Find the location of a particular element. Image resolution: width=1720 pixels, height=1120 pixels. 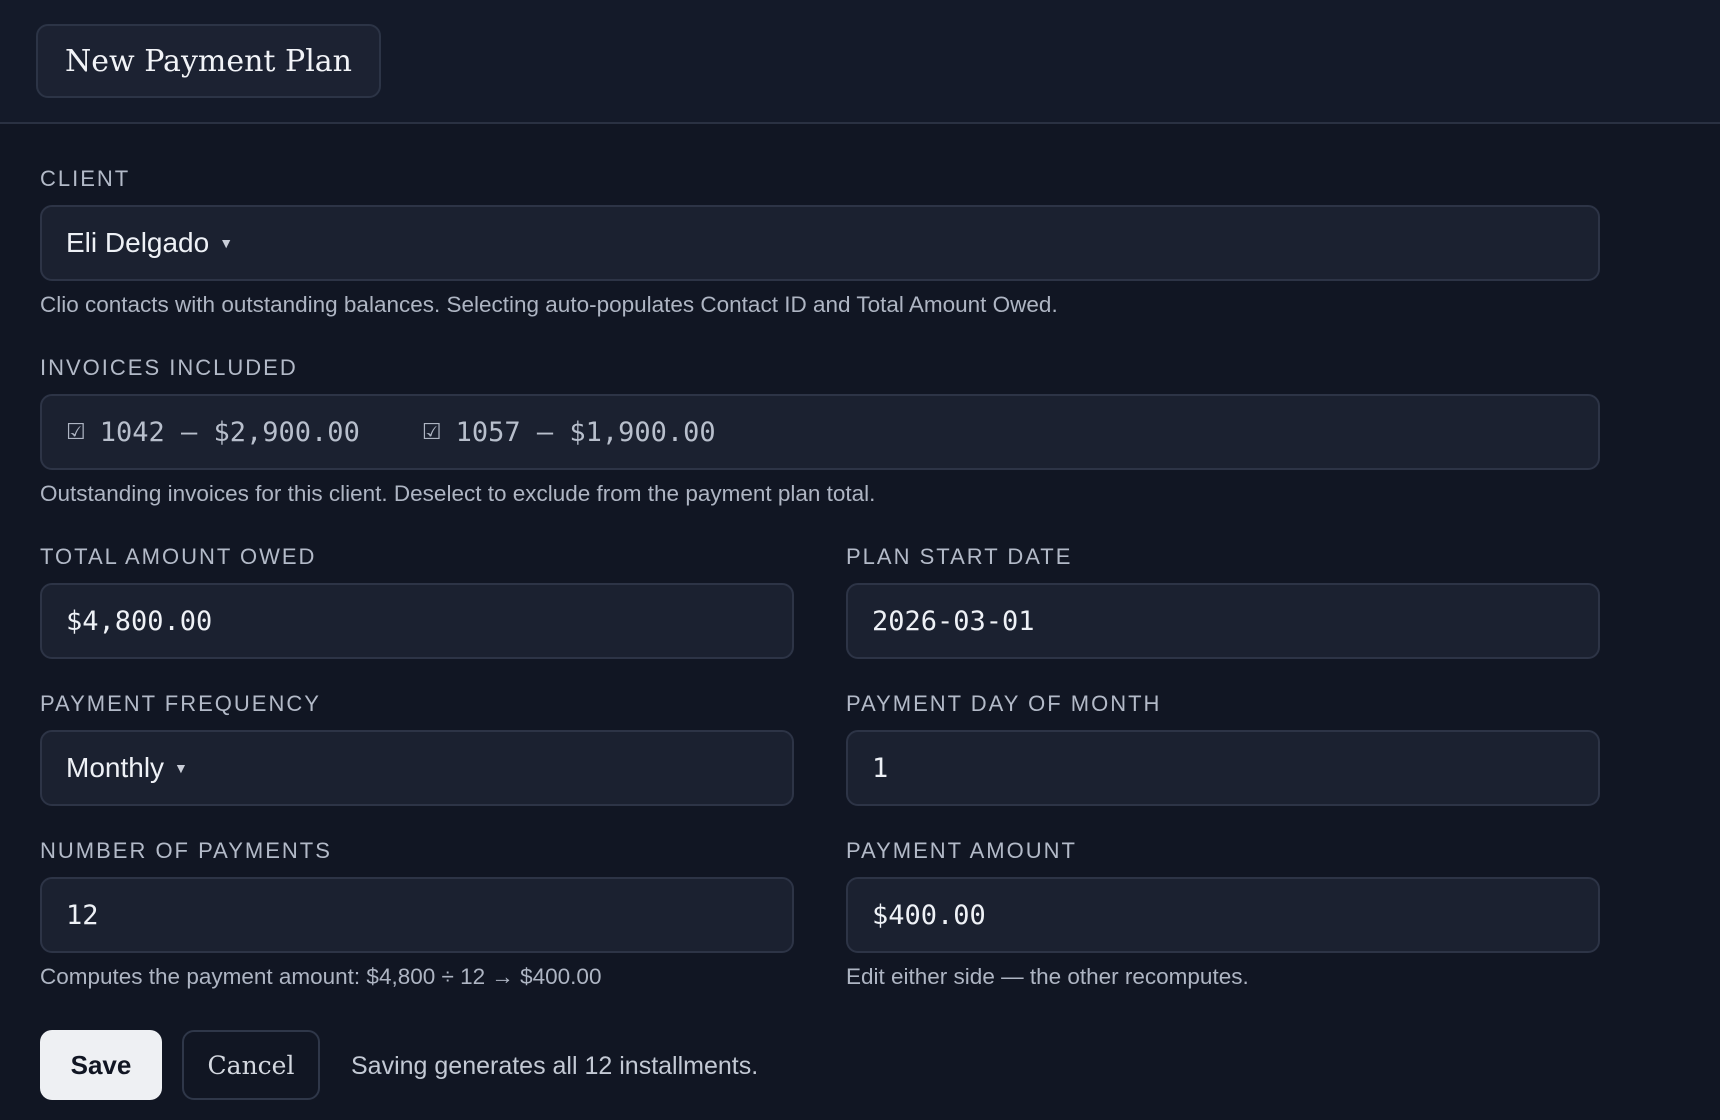

payment-amount-input: $400.00 is located at coordinates (1223, 915).